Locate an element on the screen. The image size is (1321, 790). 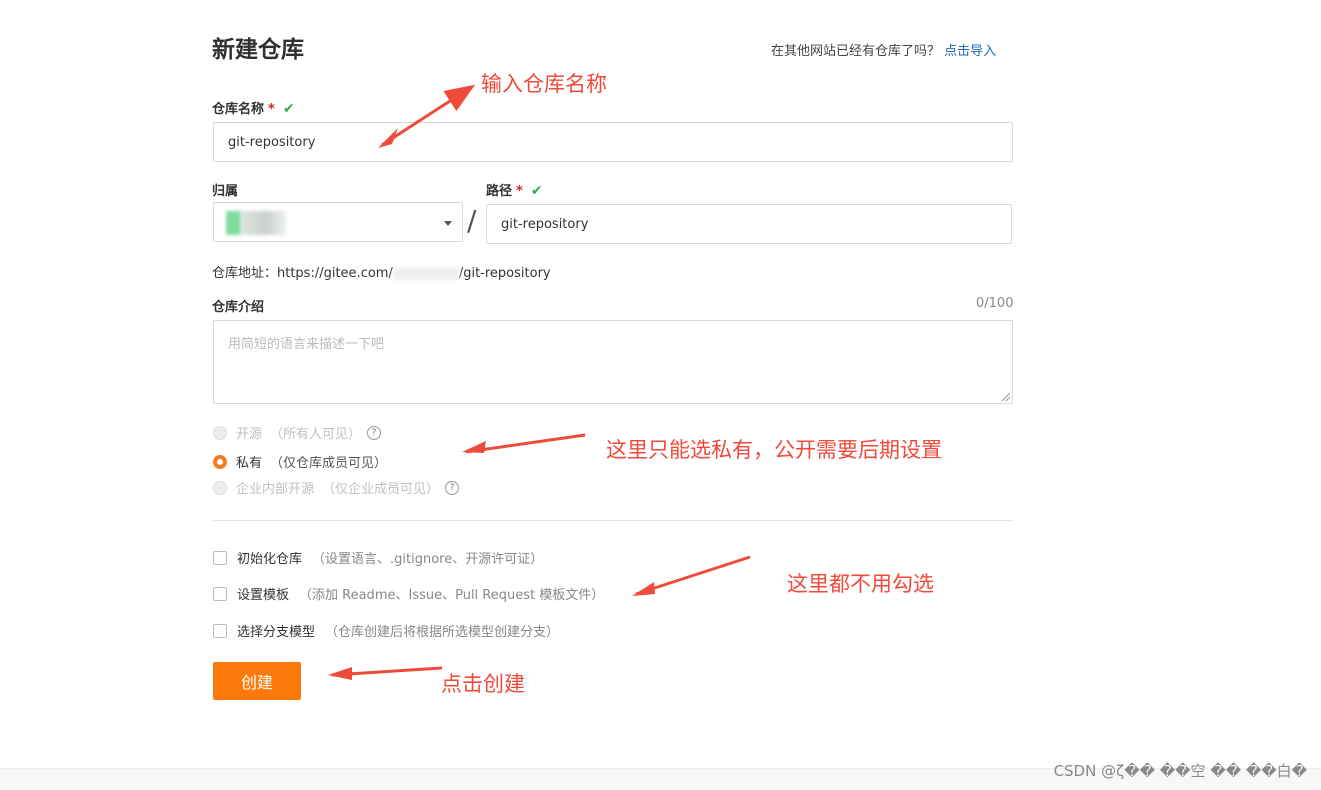
annotation-text-1: 输入仓库名称 is located at coordinates (544, 84).